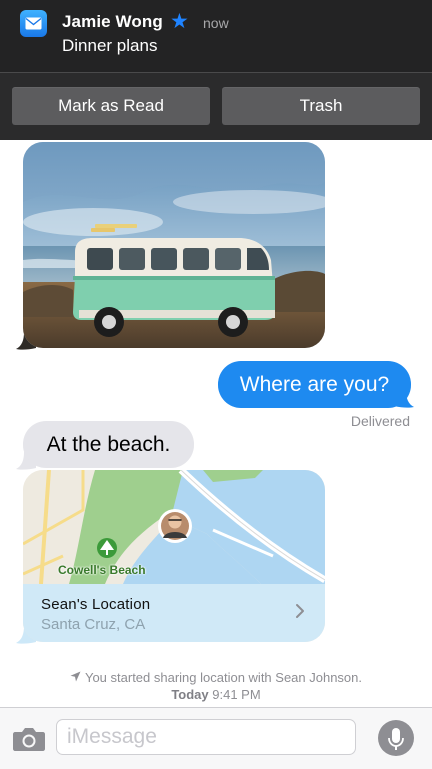 The image size is (432, 769). What do you see at coordinates (96, 604) in the screenshot?
I see `location-title: Sean's Location` at bounding box center [96, 604].